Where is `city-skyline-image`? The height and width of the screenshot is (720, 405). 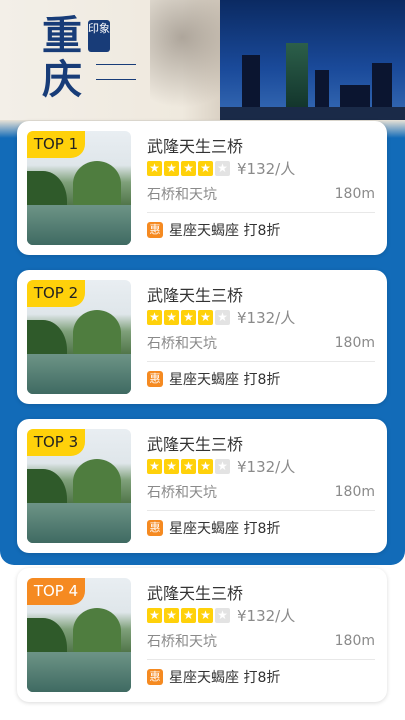 city-skyline-image is located at coordinates (312, 62).